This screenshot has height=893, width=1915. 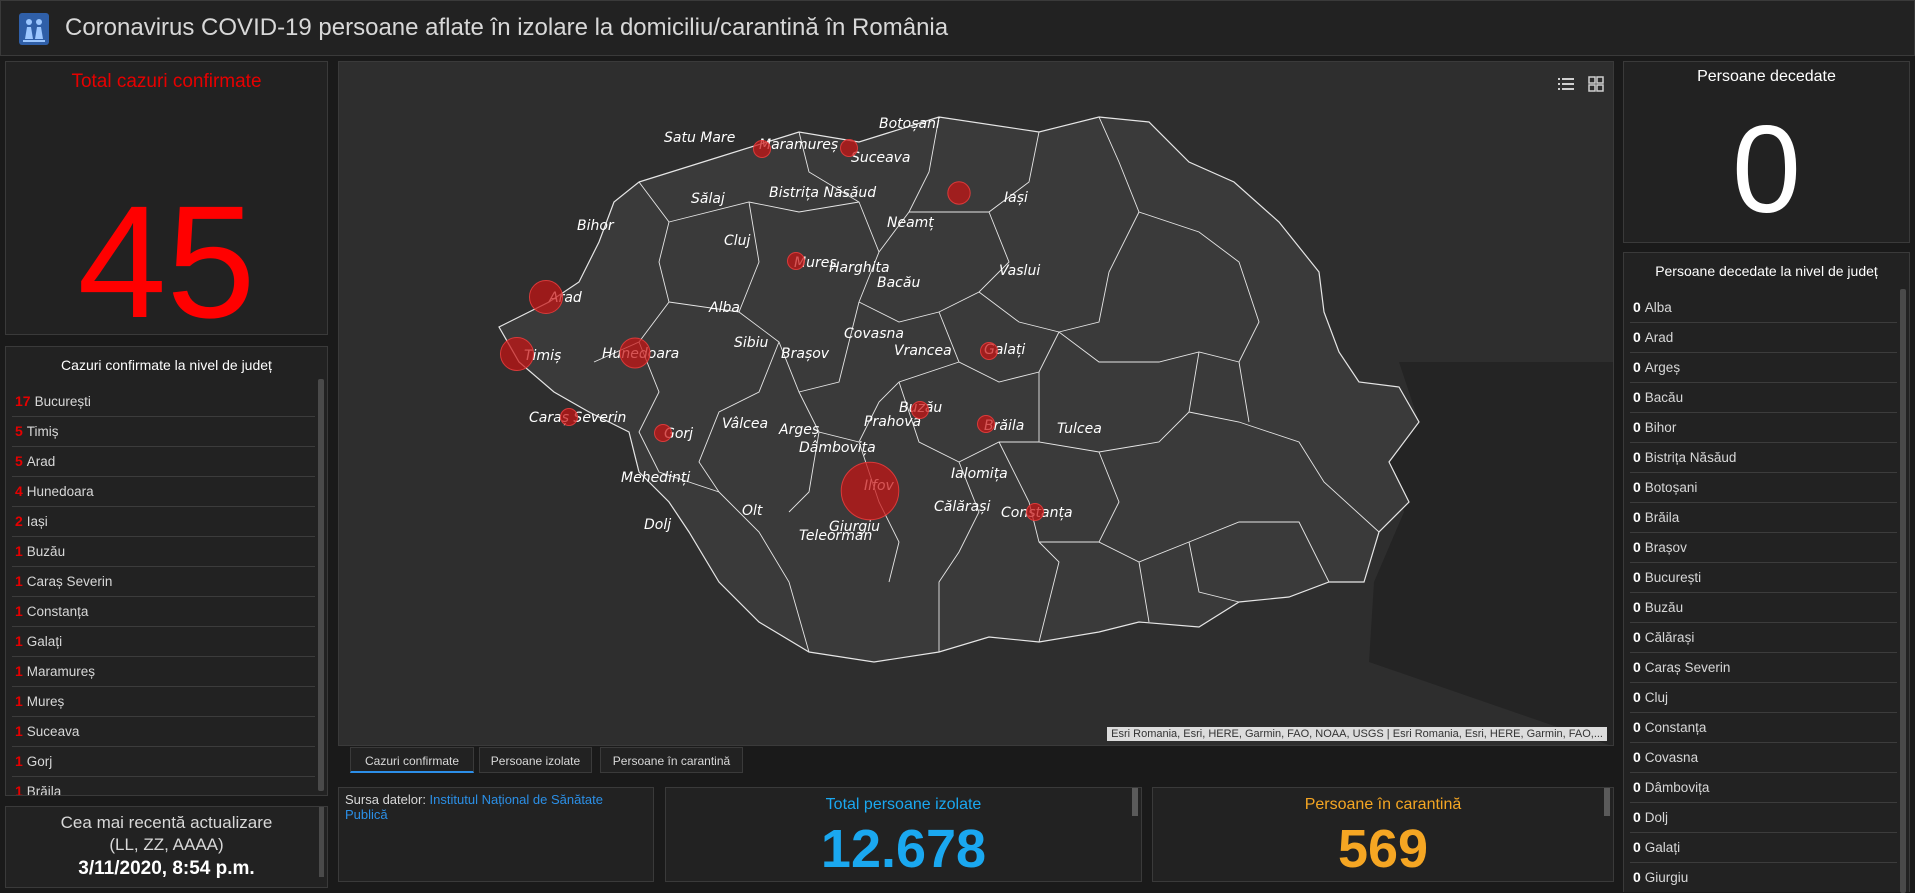 What do you see at coordinates (835, 536) in the screenshot?
I see `map-label: Teleorman` at bounding box center [835, 536].